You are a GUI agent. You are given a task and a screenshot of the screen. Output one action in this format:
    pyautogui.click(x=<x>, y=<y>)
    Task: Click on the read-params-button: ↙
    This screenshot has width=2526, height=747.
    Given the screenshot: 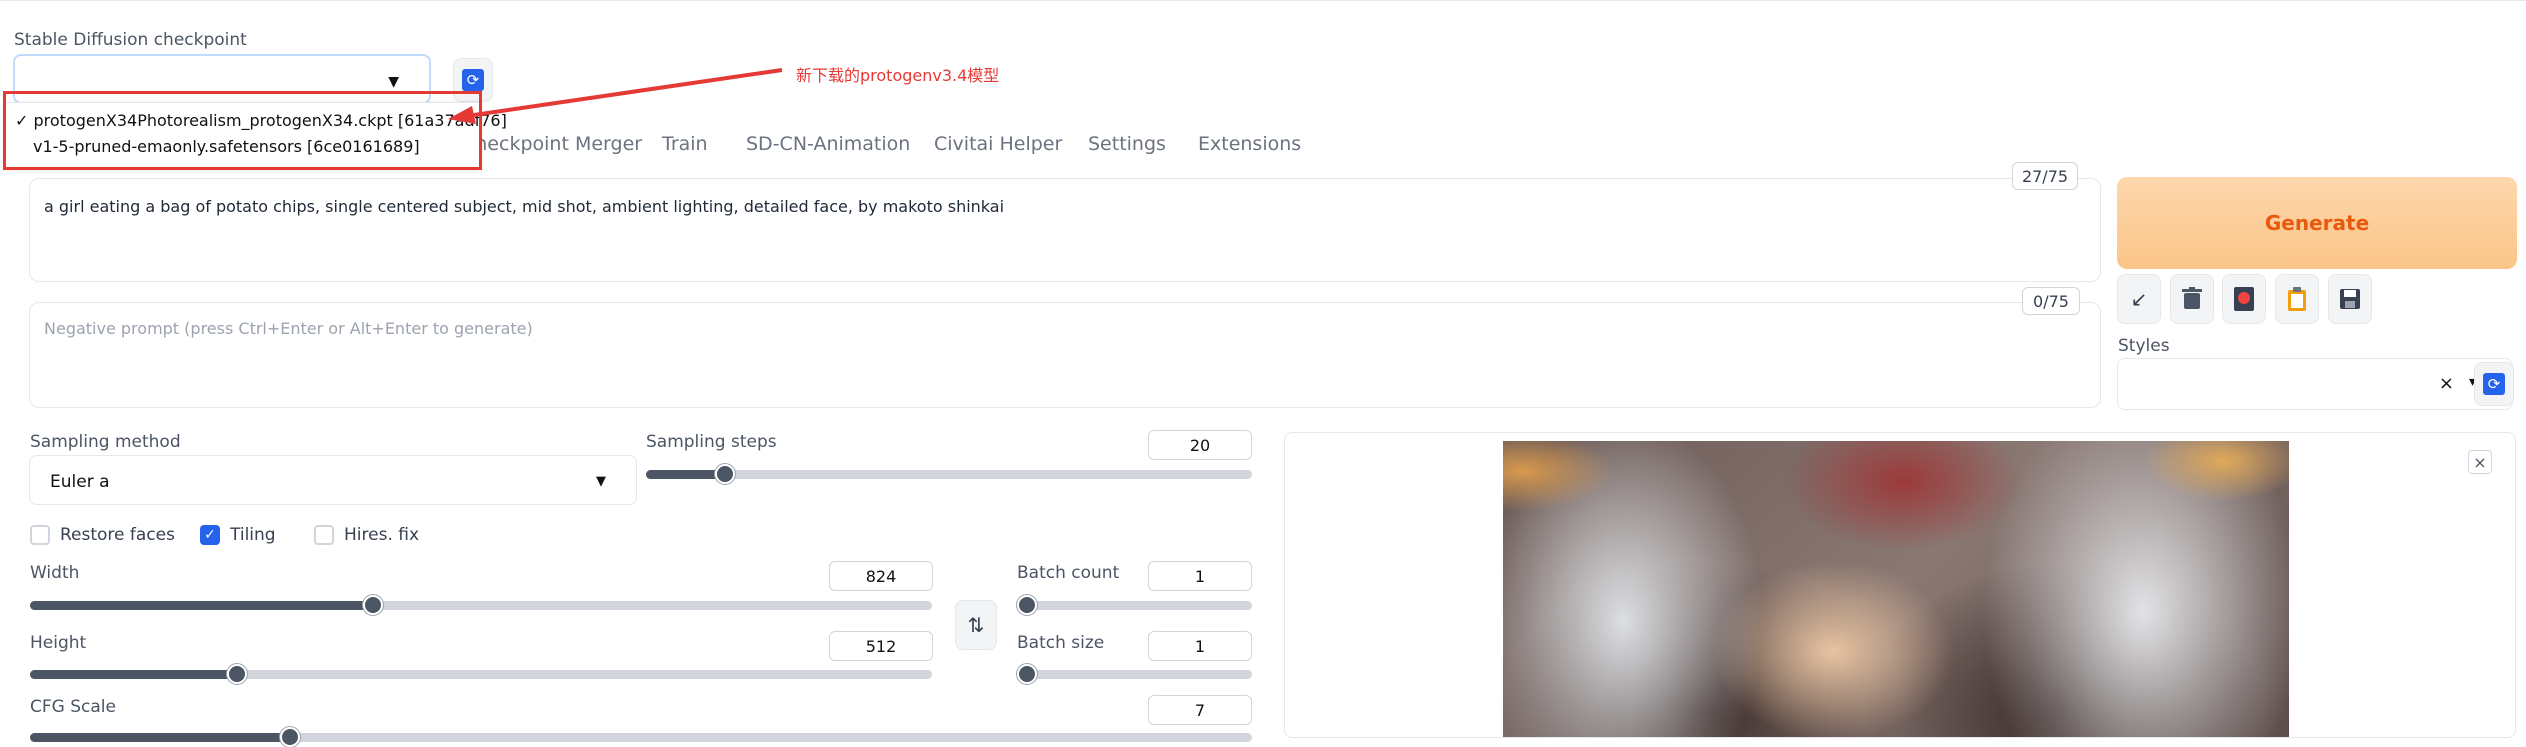 What is the action you would take?
    pyautogui.click(x=2139, y=299)
    